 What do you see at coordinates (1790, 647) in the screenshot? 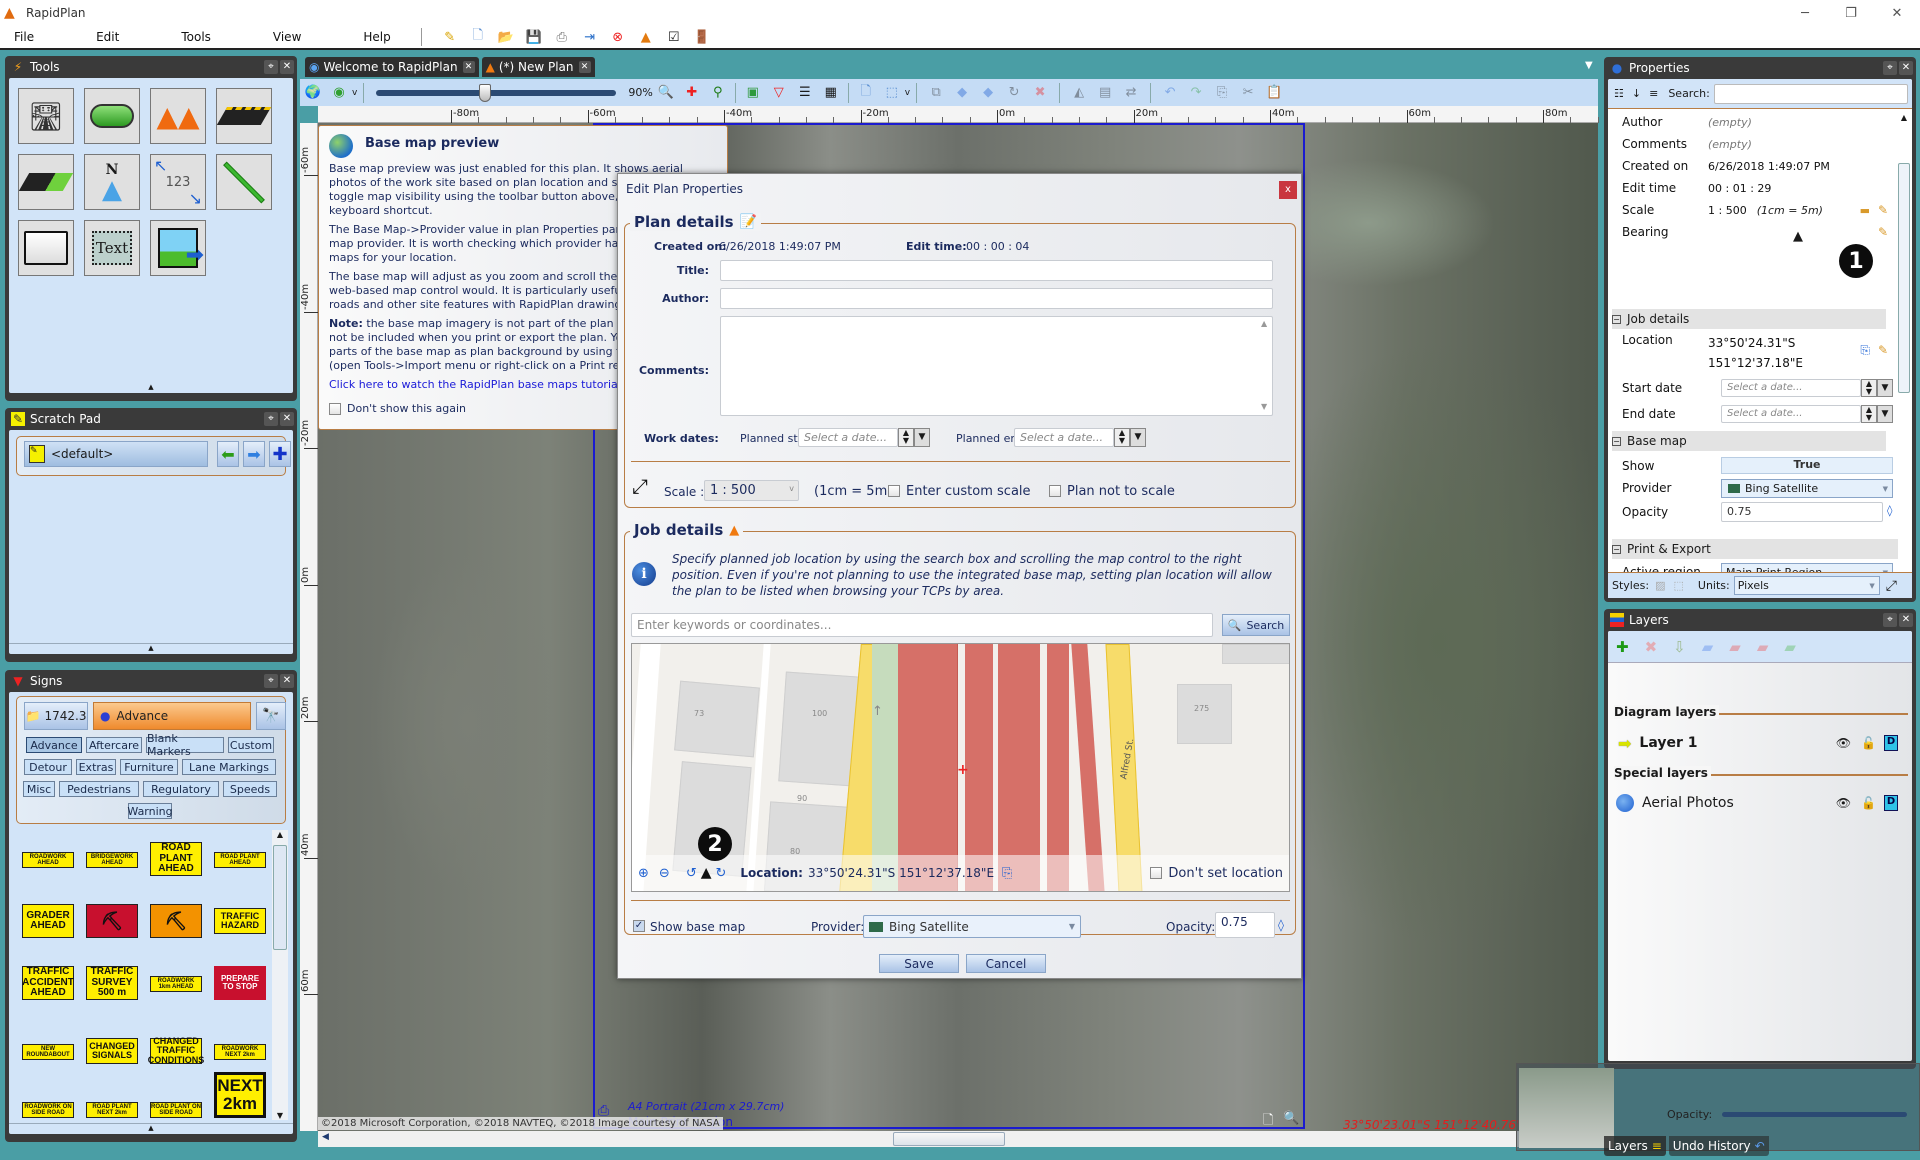
I see `layer-bottom-icon: ▰` at bounding box center [1790, 647].